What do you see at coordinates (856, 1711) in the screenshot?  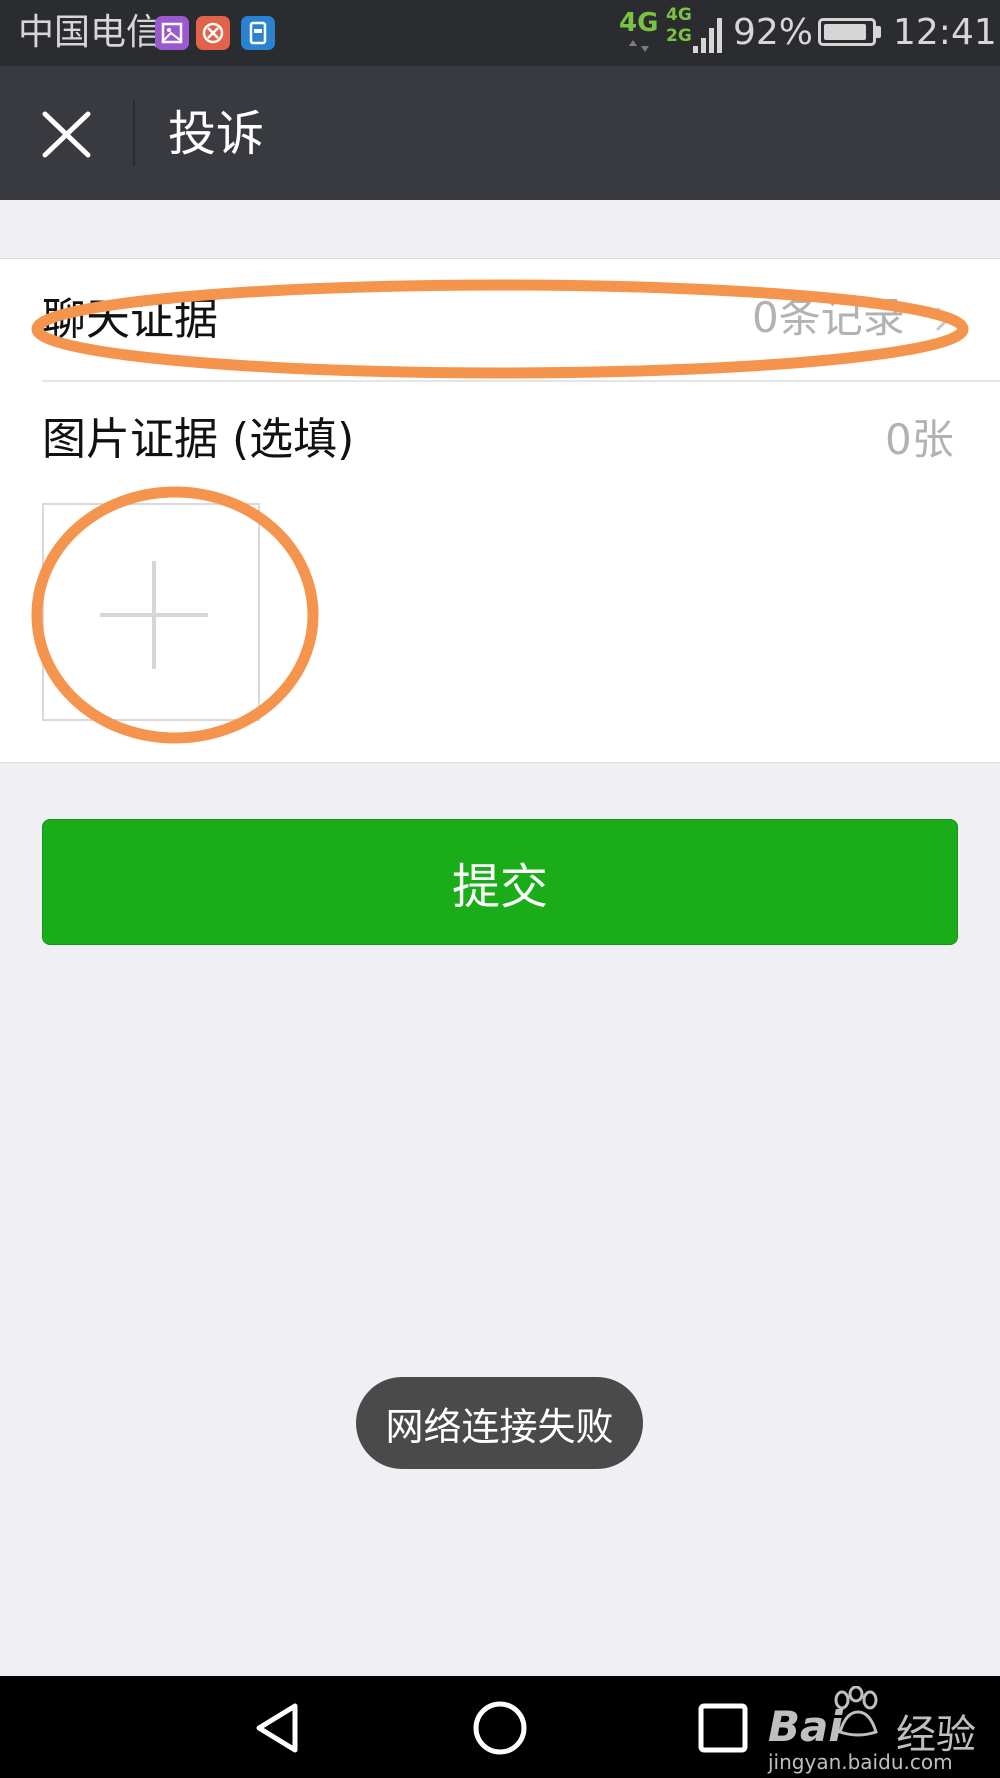 I see `paw-logo-icon` at bounding box center [856, 1711].